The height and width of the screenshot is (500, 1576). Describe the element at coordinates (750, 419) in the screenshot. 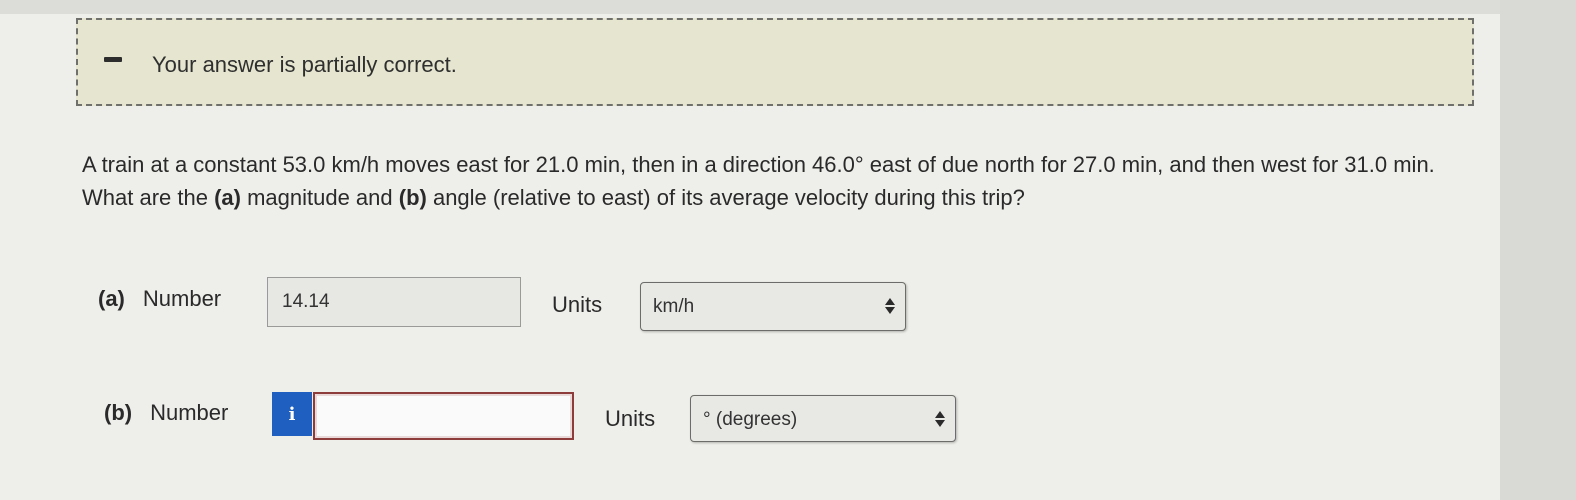

I see `part-b-units-value: ° (degrees)` at that location.